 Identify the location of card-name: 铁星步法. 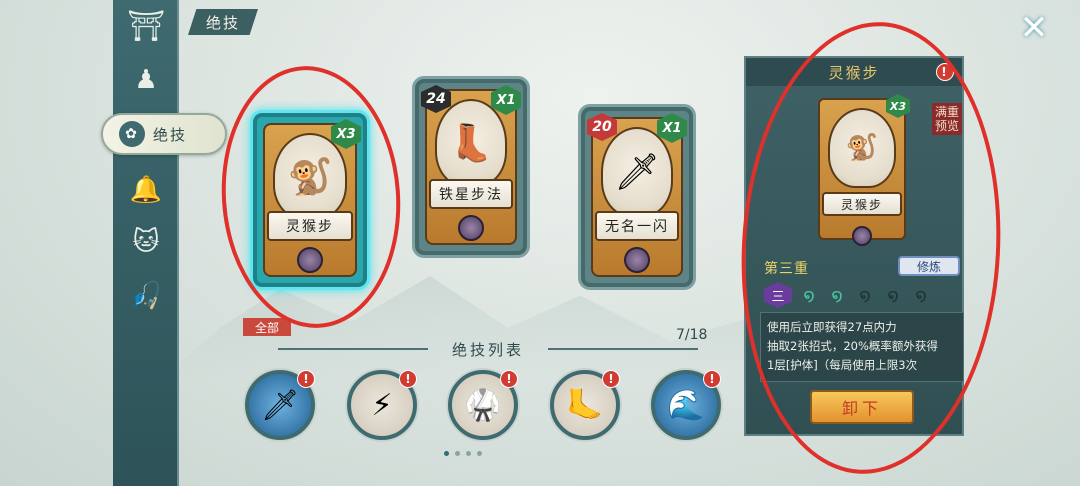
(471, 194).